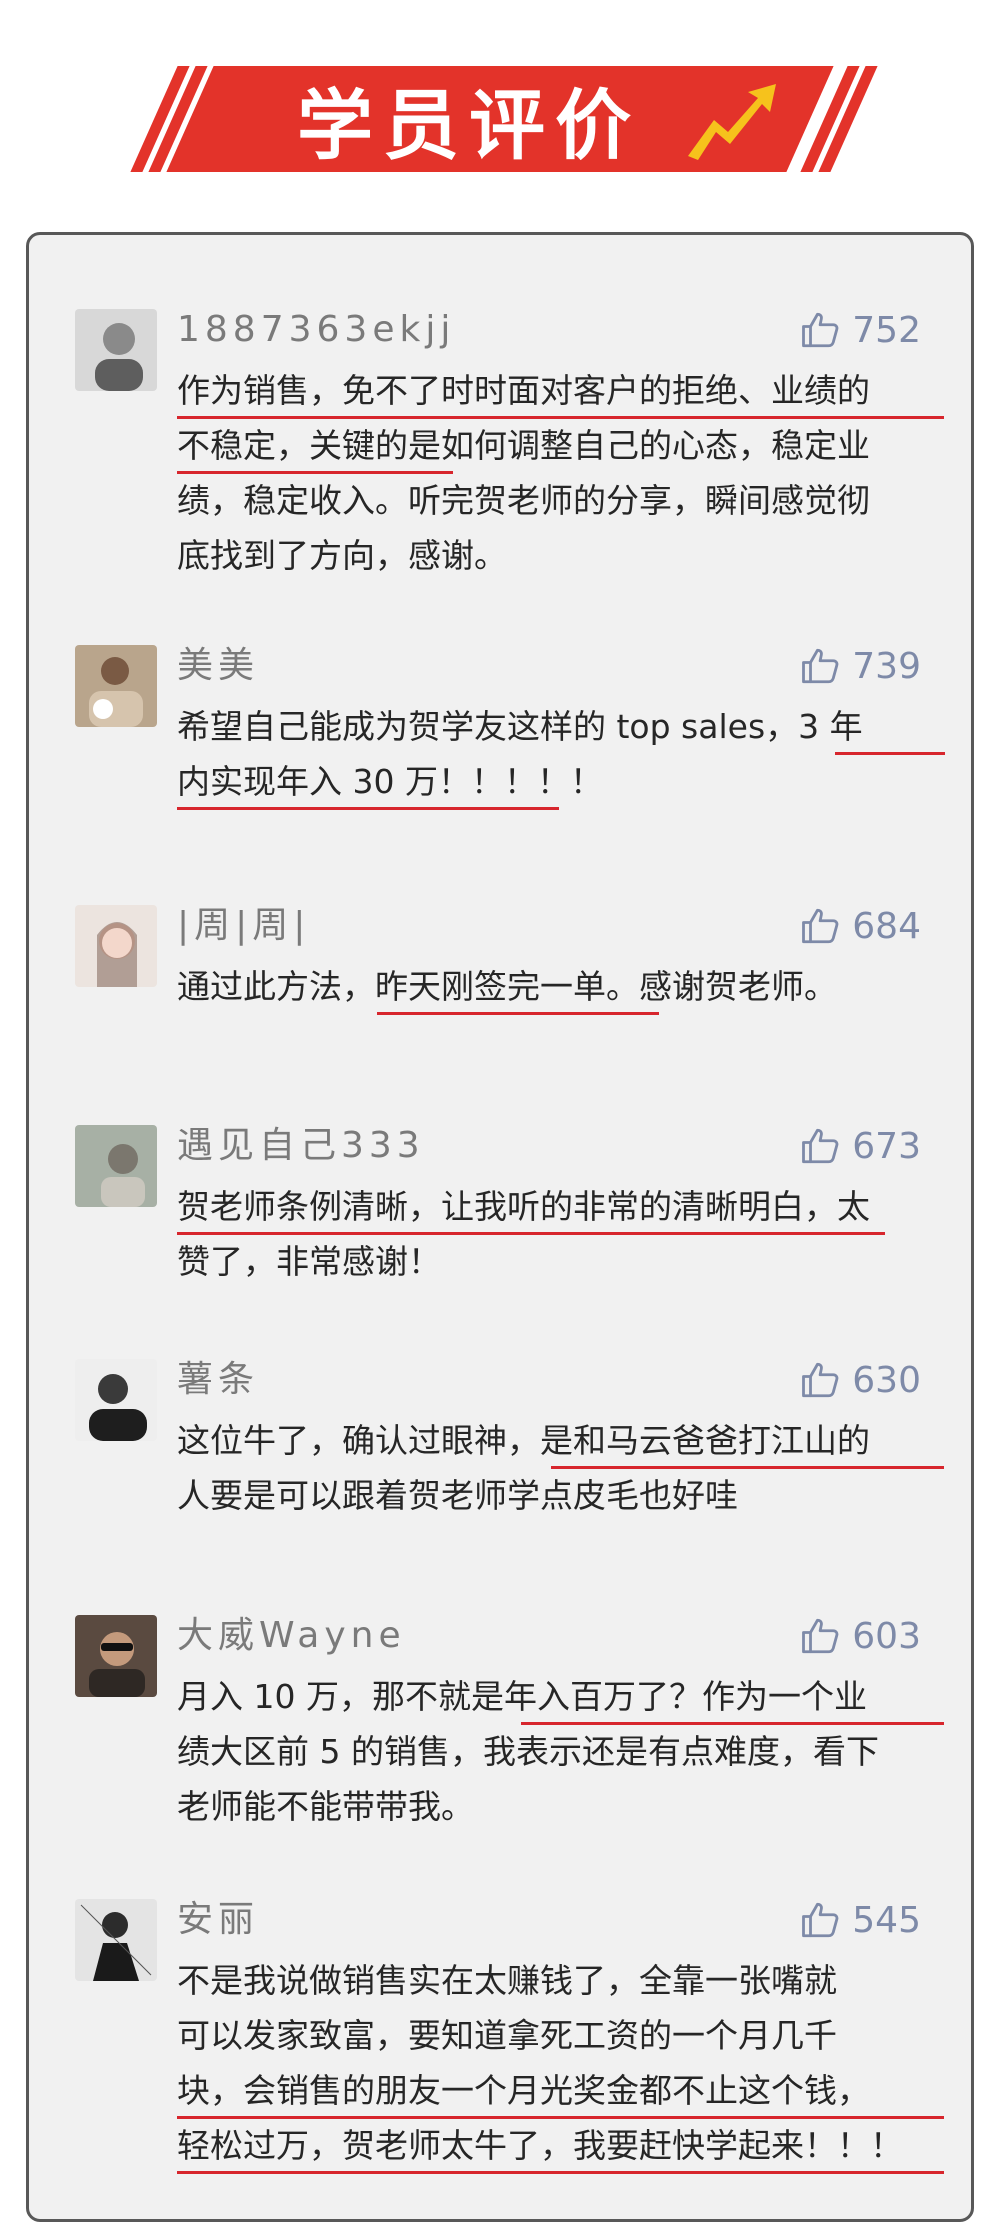 The width and height of the screenshot is (1001, 2235). I want to click on reviewer-name: 薯条, so click(218, 1379).